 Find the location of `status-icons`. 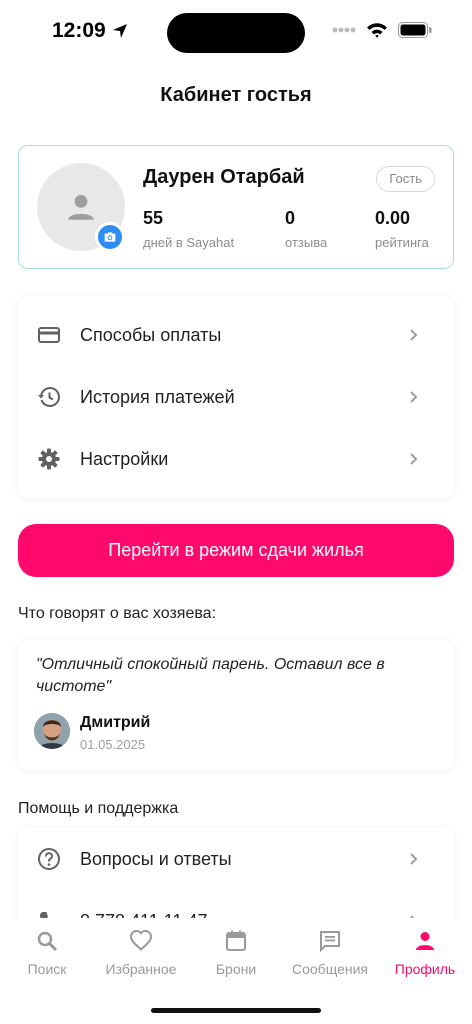

status-icons is located at coordinates (382, 30).